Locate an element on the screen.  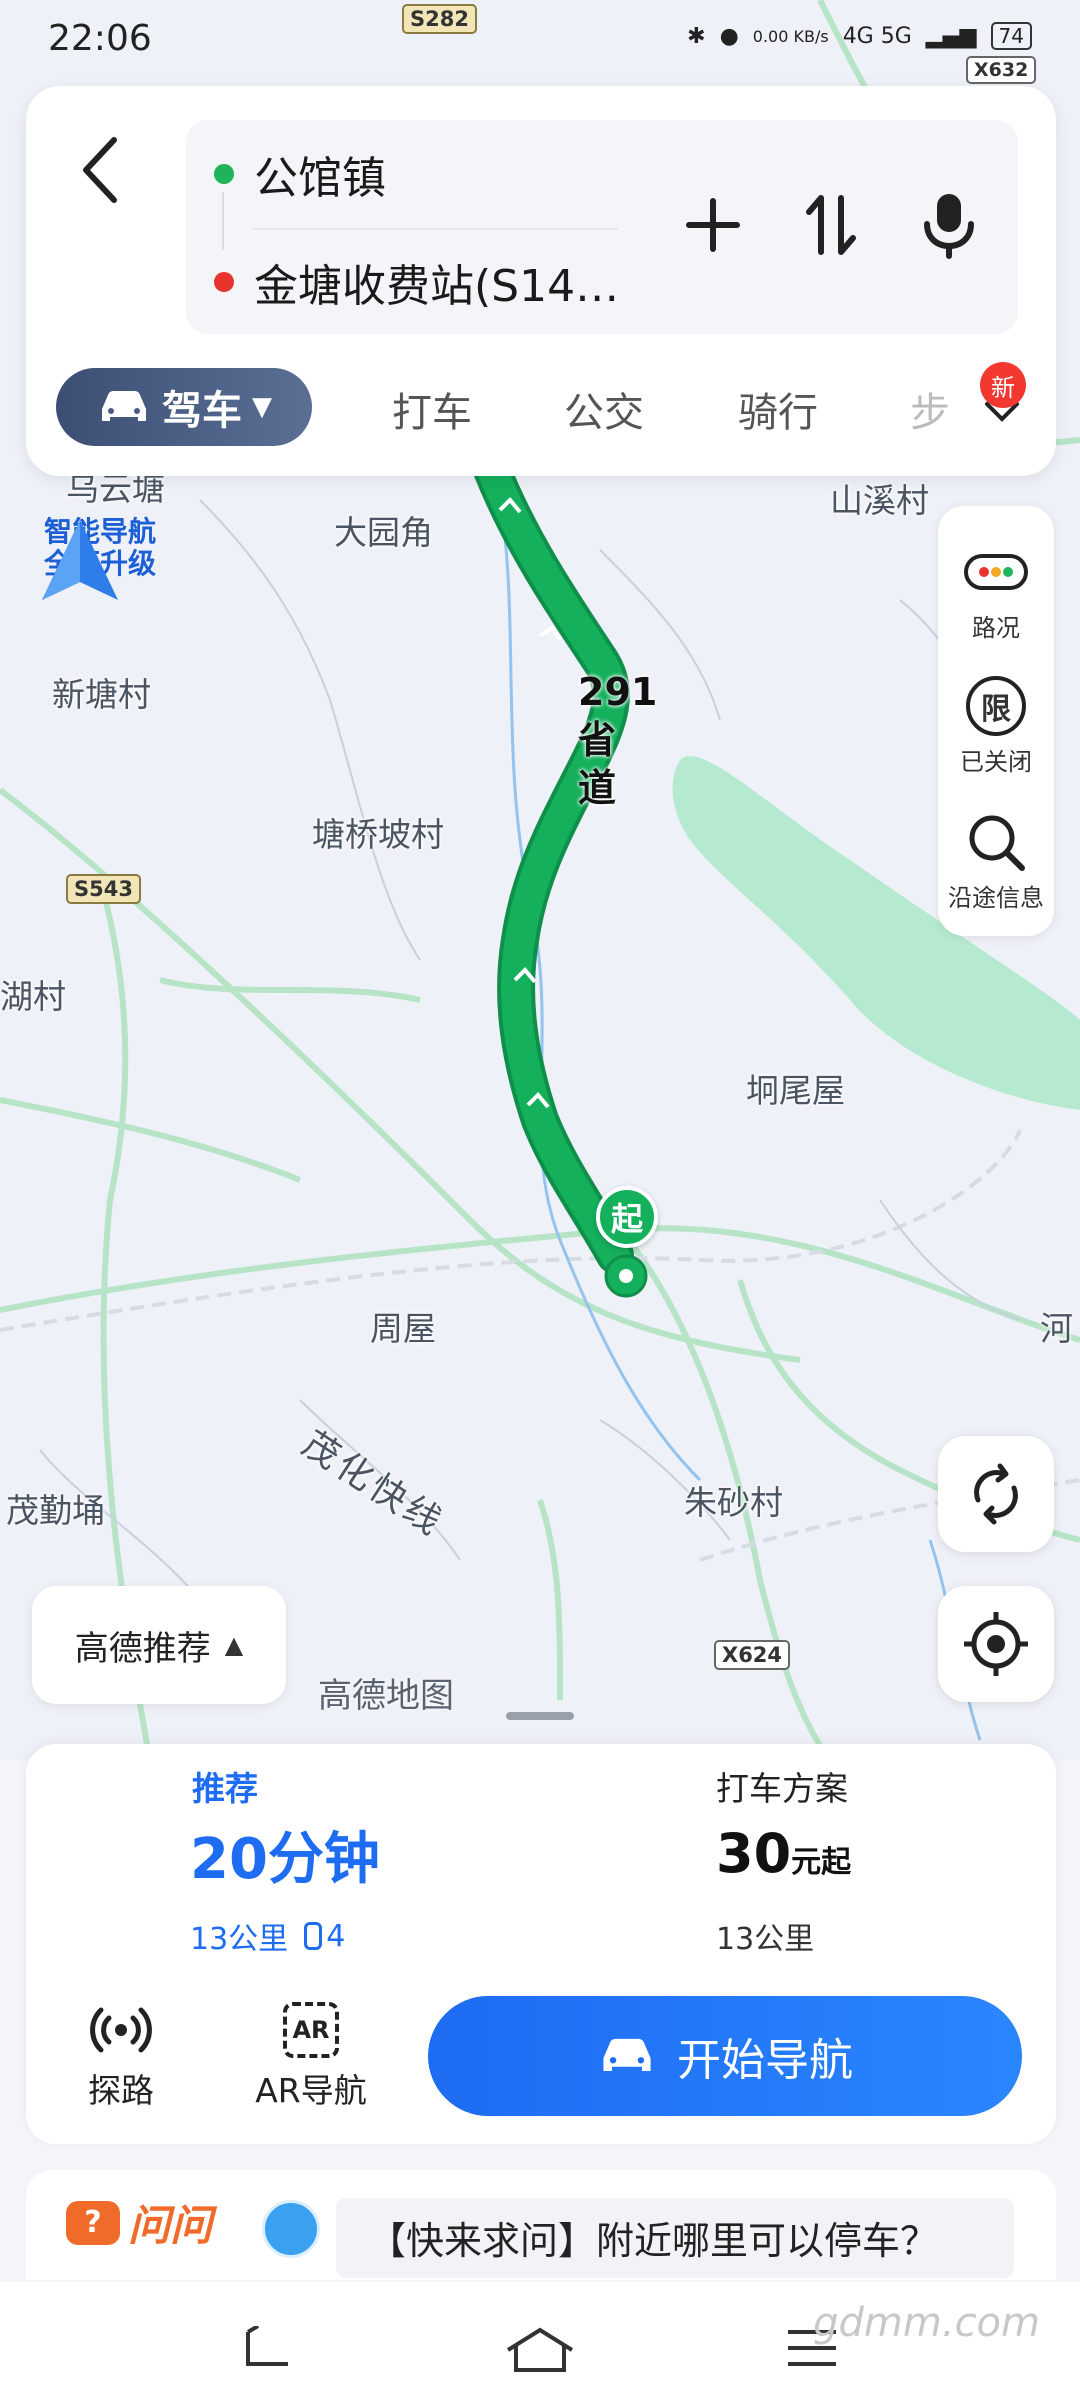
voice-button is located at coordinates (949, 225).